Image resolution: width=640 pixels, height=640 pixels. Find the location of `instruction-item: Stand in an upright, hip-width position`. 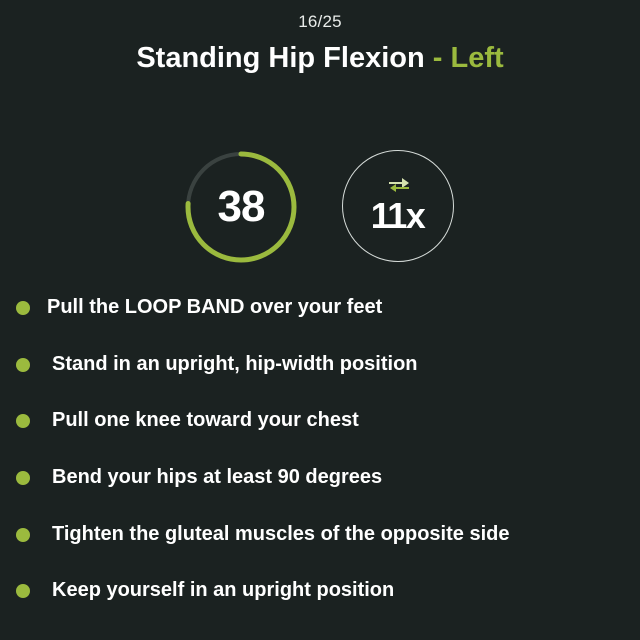

instruction-item: Stand in an upright, hip-width position is located at coordinates (310, 364).